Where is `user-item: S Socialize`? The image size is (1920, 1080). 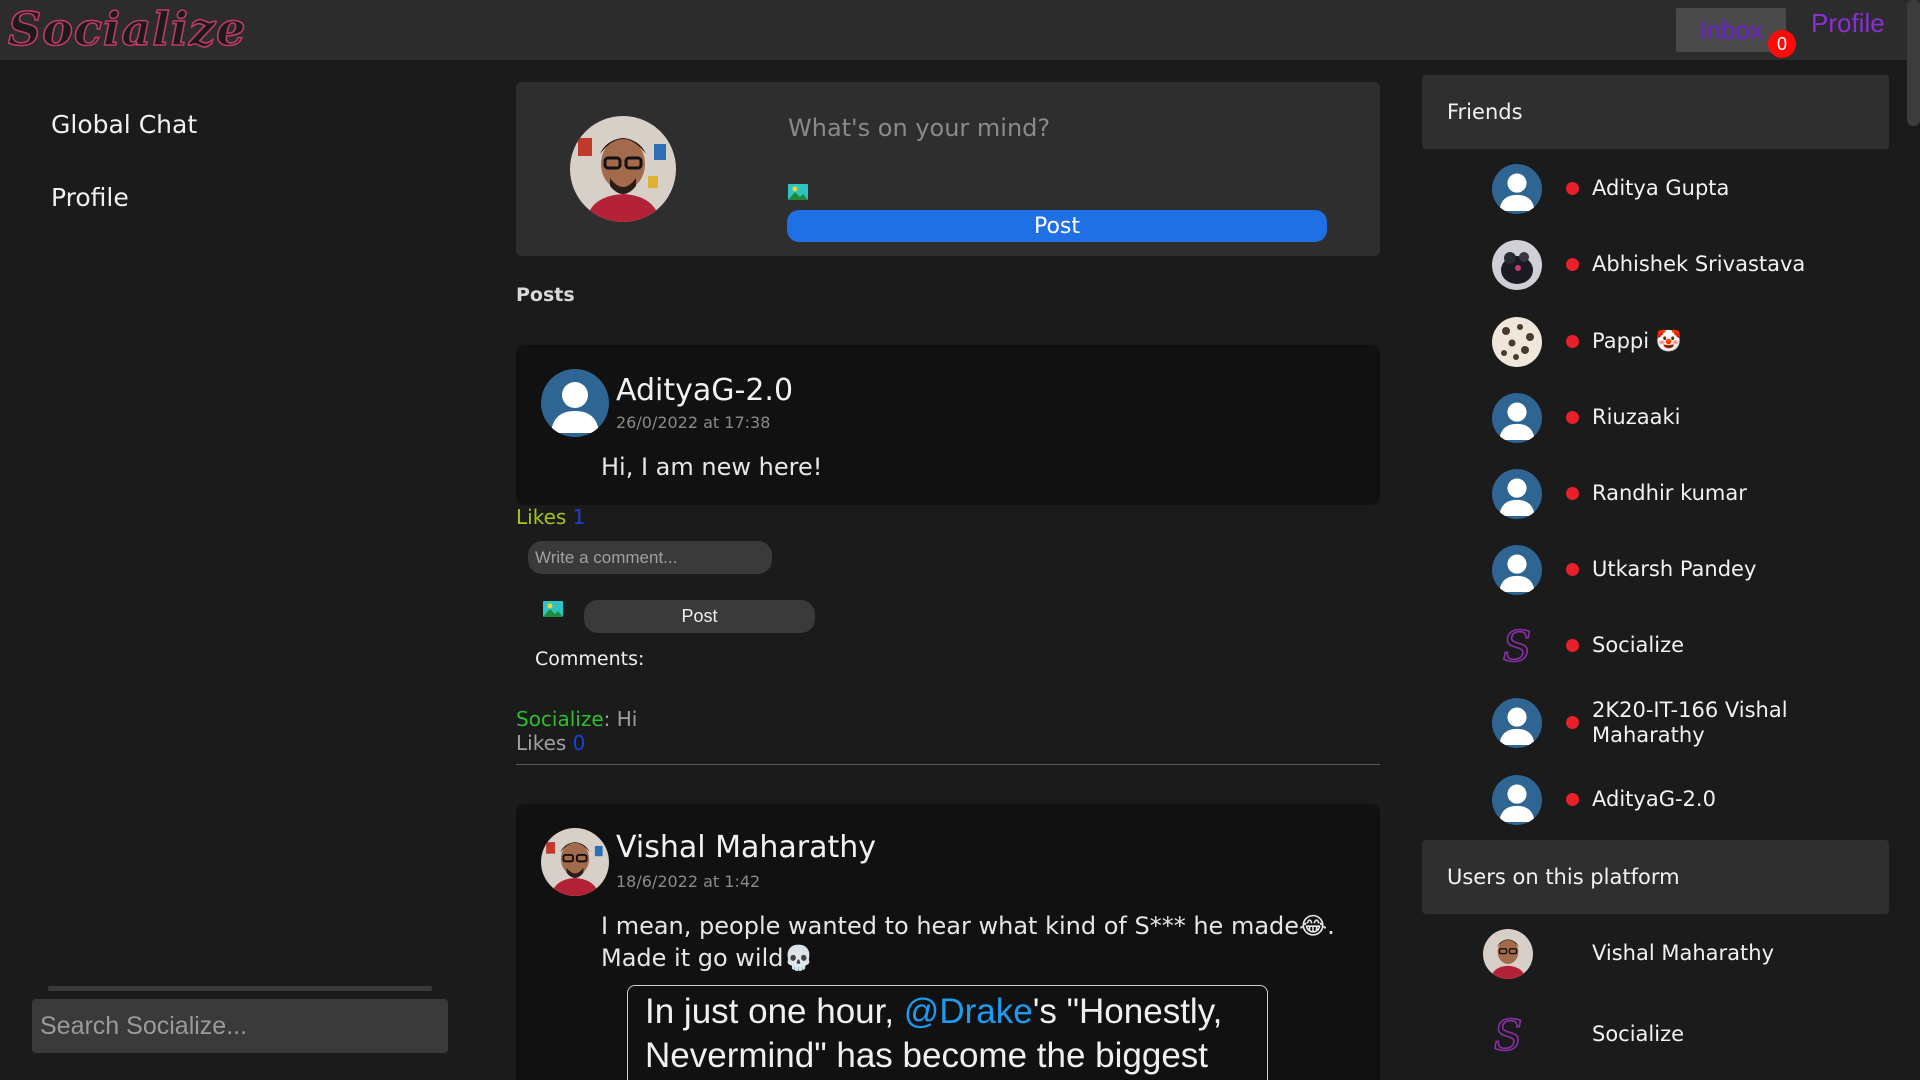
user-item: S Socialize is located at coordinates (1683, 1036).